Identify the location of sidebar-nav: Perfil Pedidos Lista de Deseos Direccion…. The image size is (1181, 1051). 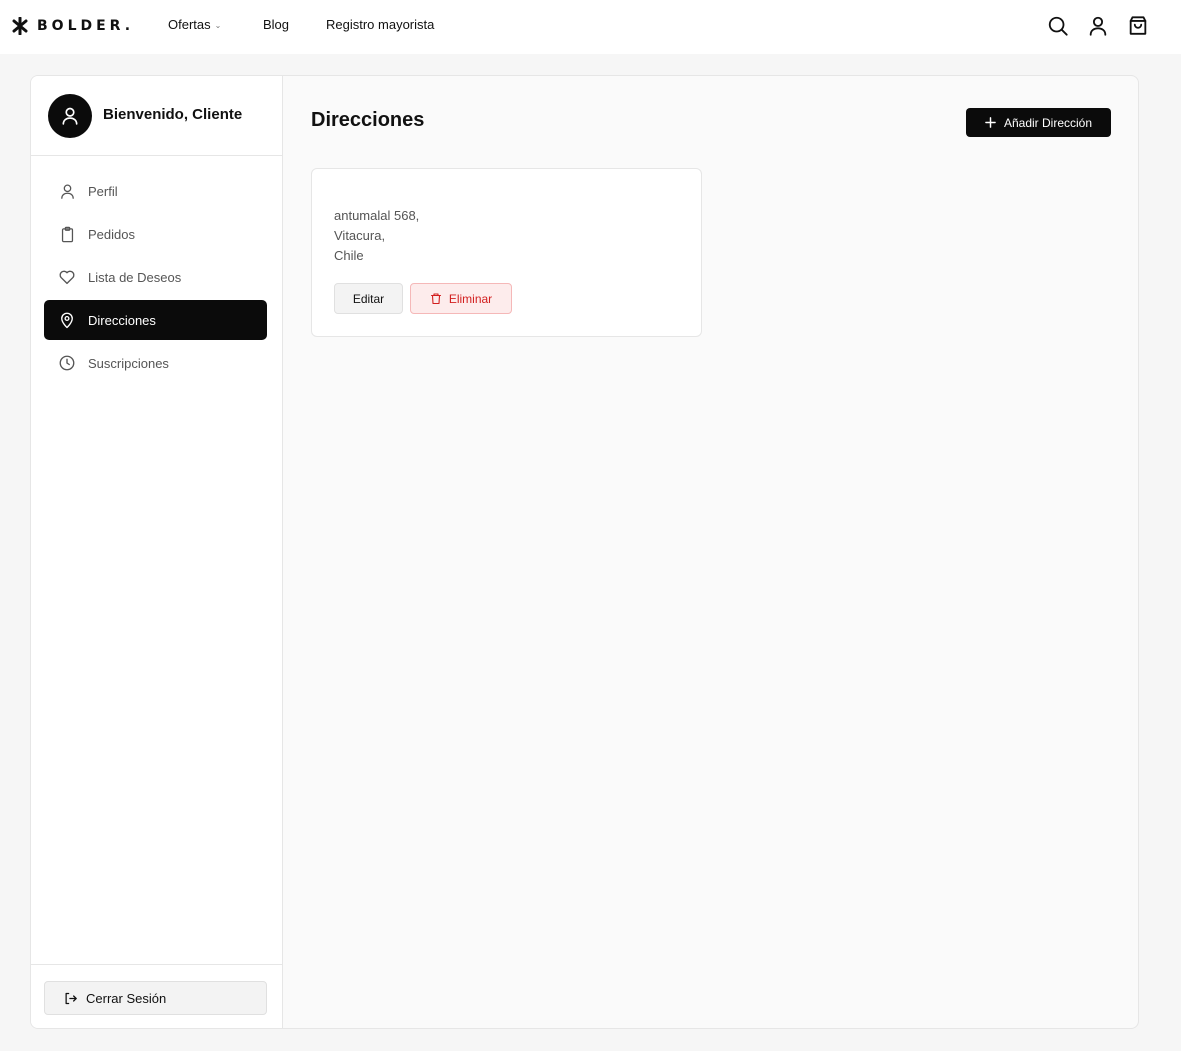
(155, 278).